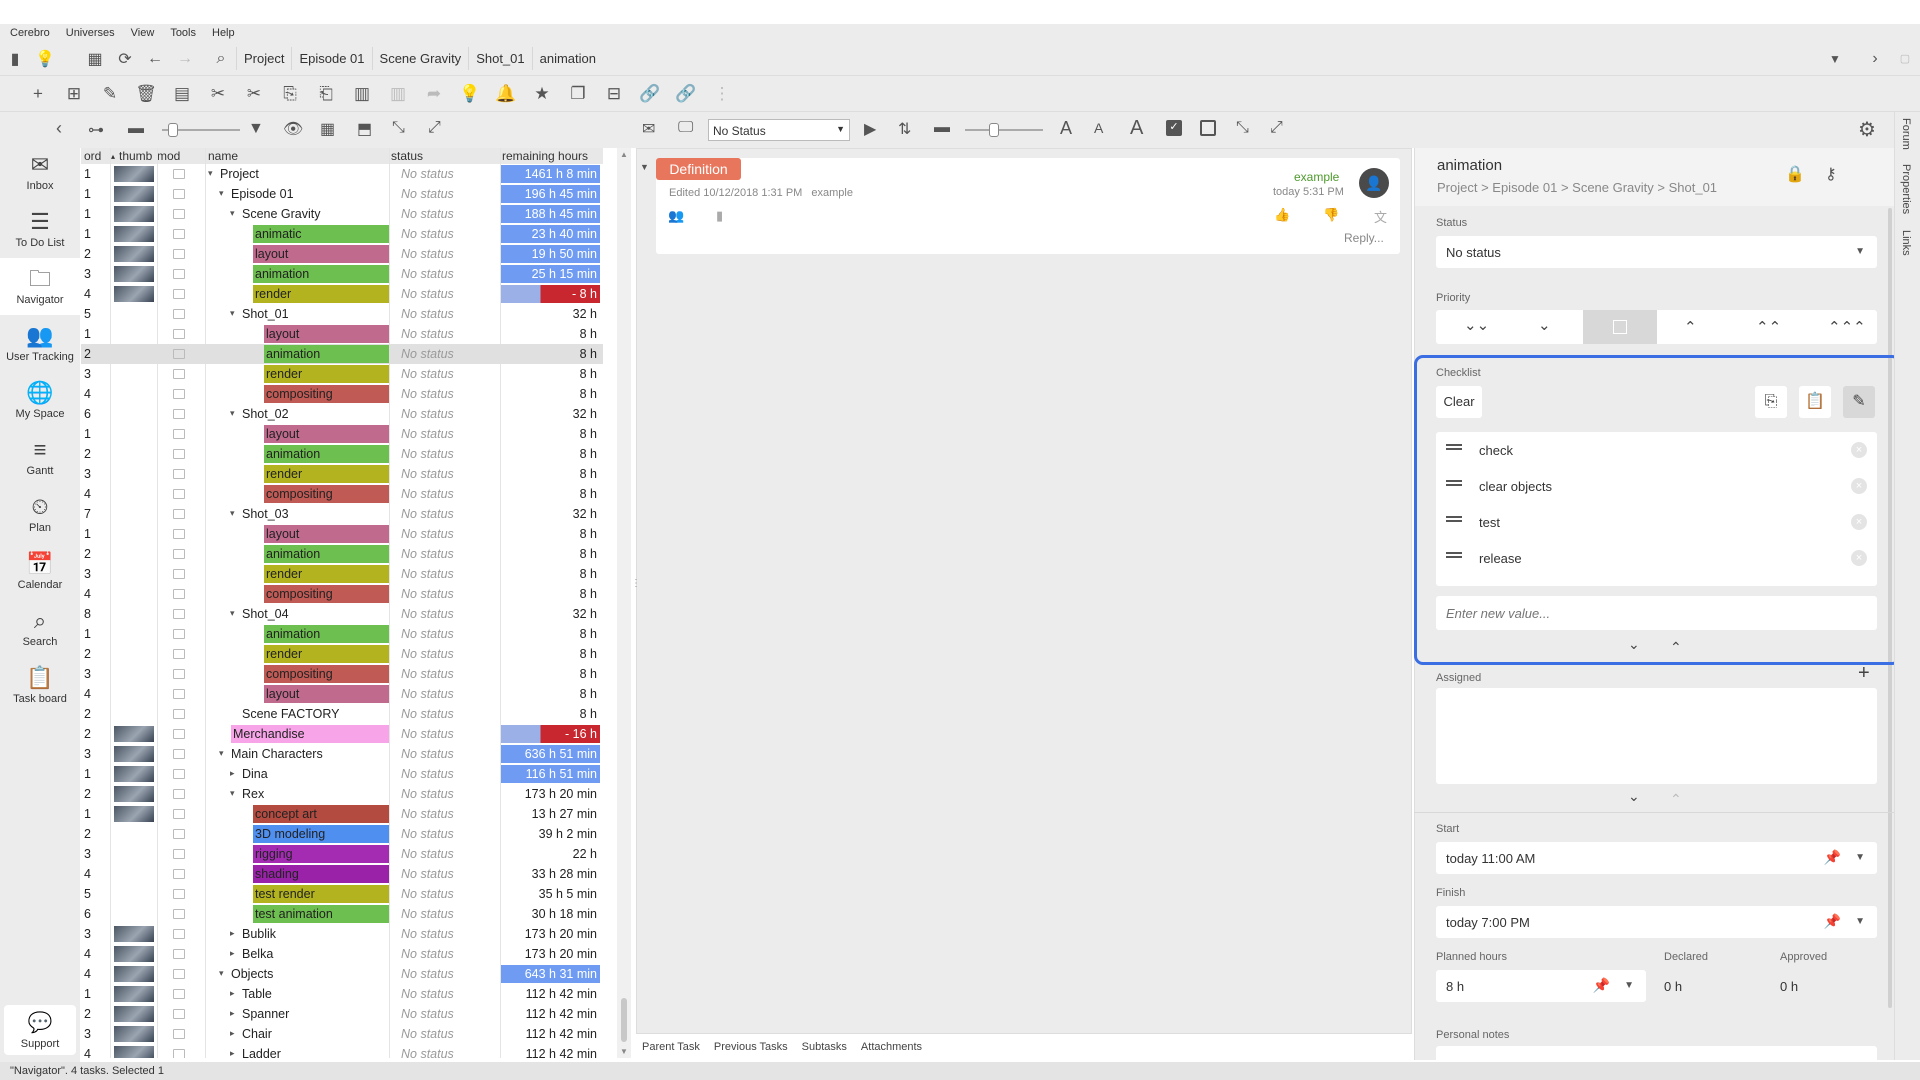  I want to click on font-larger-icon: A, so click(1066, 128).